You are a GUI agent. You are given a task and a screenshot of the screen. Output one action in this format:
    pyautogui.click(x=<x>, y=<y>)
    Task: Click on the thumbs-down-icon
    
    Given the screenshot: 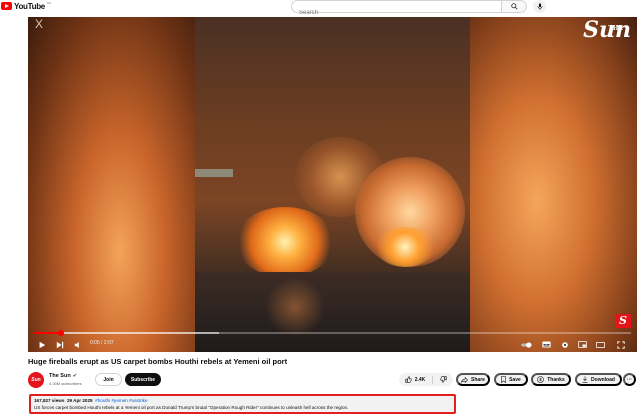 What is the action you would take?
    pyautogui.click(x=443, y=379)
    